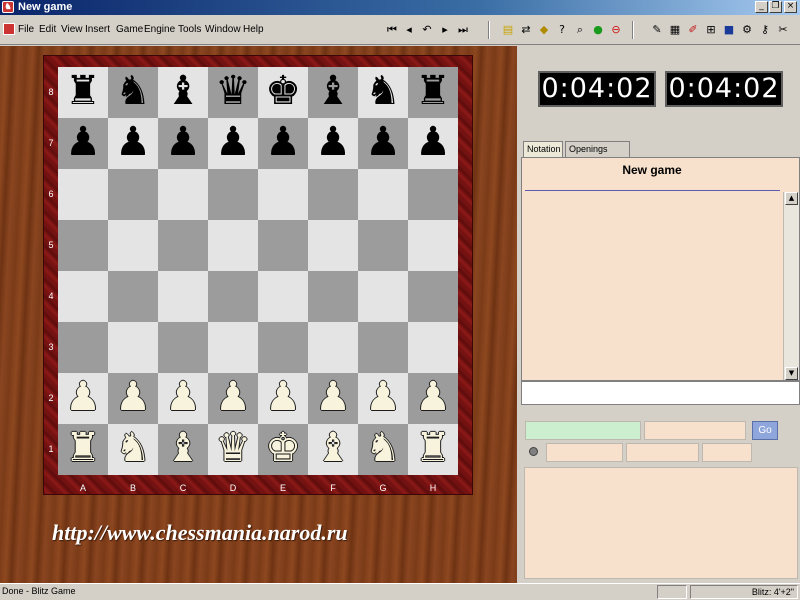  Describe the element at coordinates (711, 30) in the screenshot. I see `board-grid-icon: ⊞` at that location.